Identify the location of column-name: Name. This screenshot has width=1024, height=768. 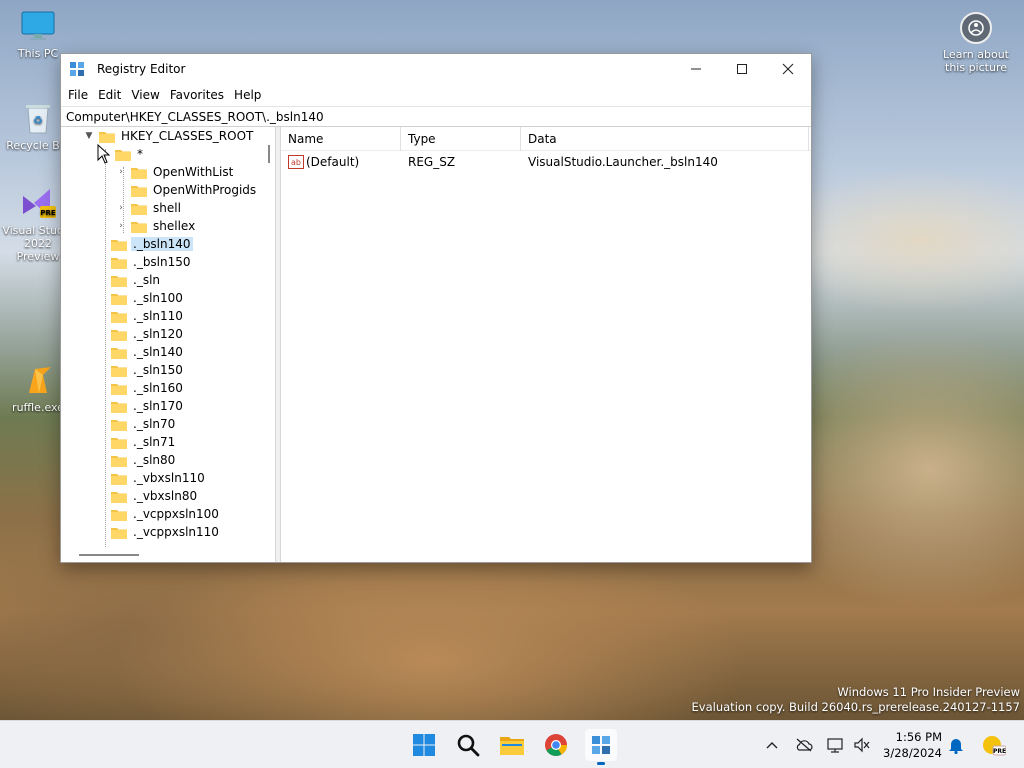
(341, 138).